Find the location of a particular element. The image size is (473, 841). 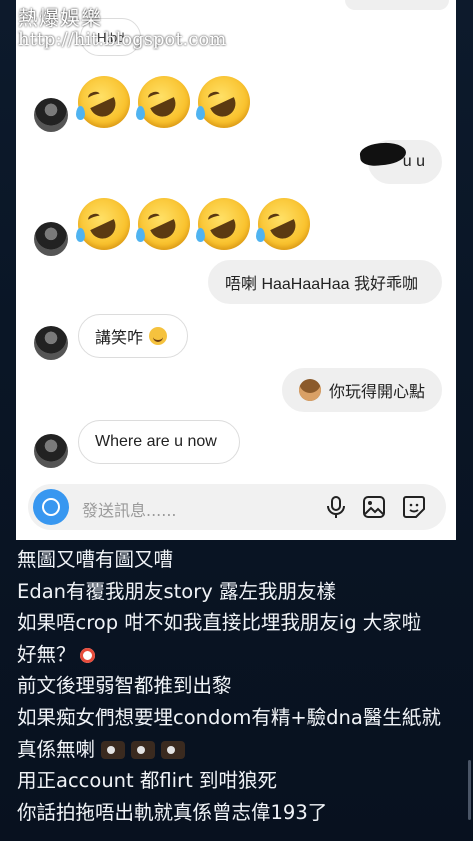

gallery-icon is located at coordinates (374, 507).